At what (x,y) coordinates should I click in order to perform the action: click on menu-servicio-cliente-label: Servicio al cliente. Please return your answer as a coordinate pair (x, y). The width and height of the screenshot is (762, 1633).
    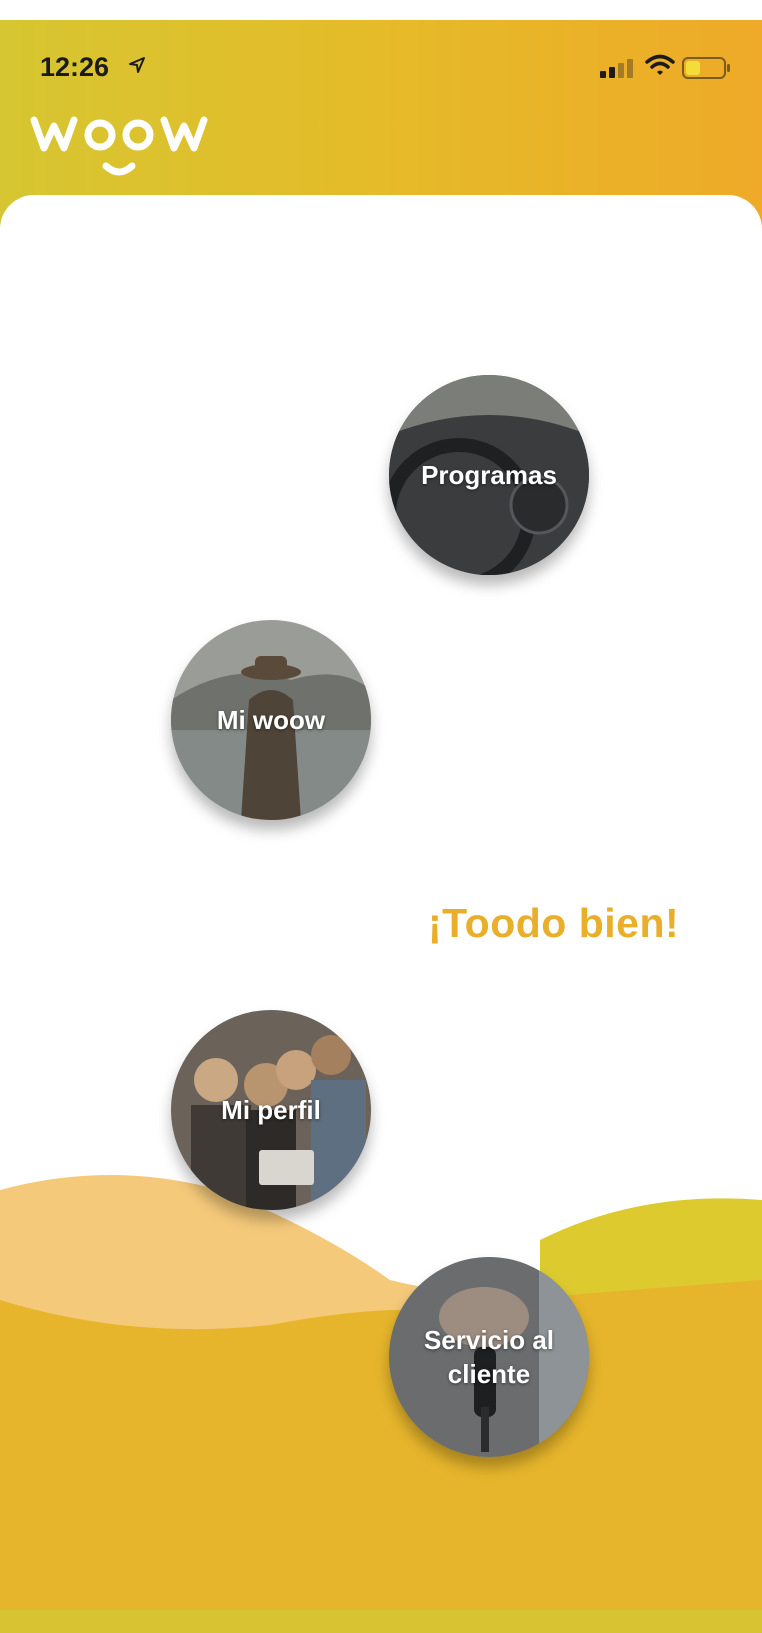
    Looking at the image, I should click on (489, 1357).